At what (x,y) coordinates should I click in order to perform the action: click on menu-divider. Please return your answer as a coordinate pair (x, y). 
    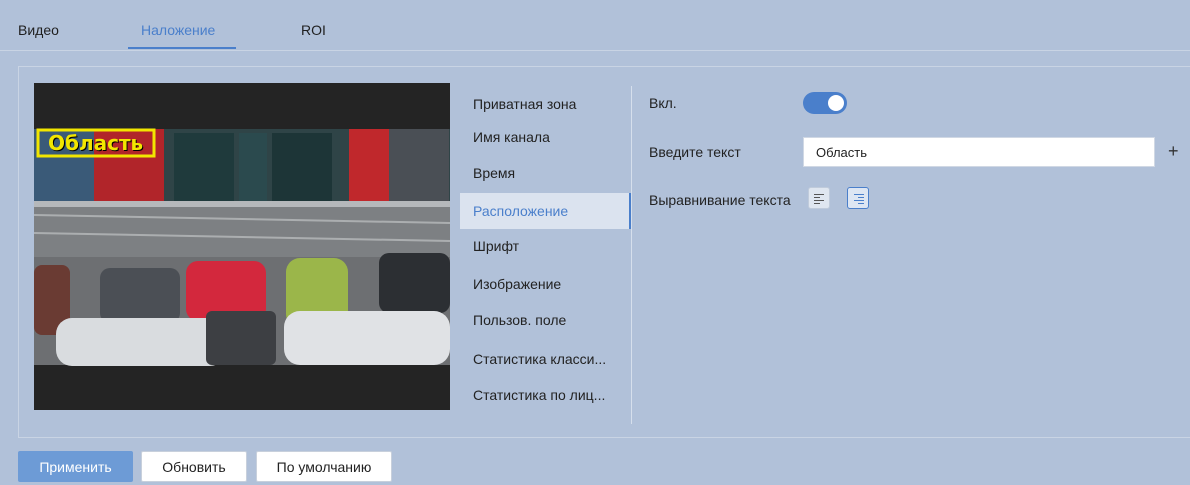
    Looking at the image, I should click on (631, 255).